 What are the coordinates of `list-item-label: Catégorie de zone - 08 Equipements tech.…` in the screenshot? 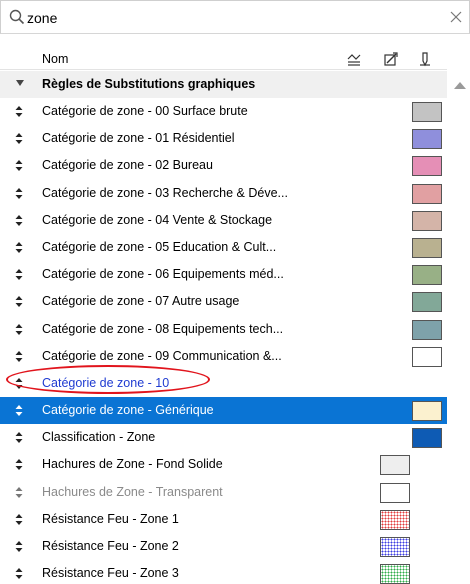 It's located at (163, 328).